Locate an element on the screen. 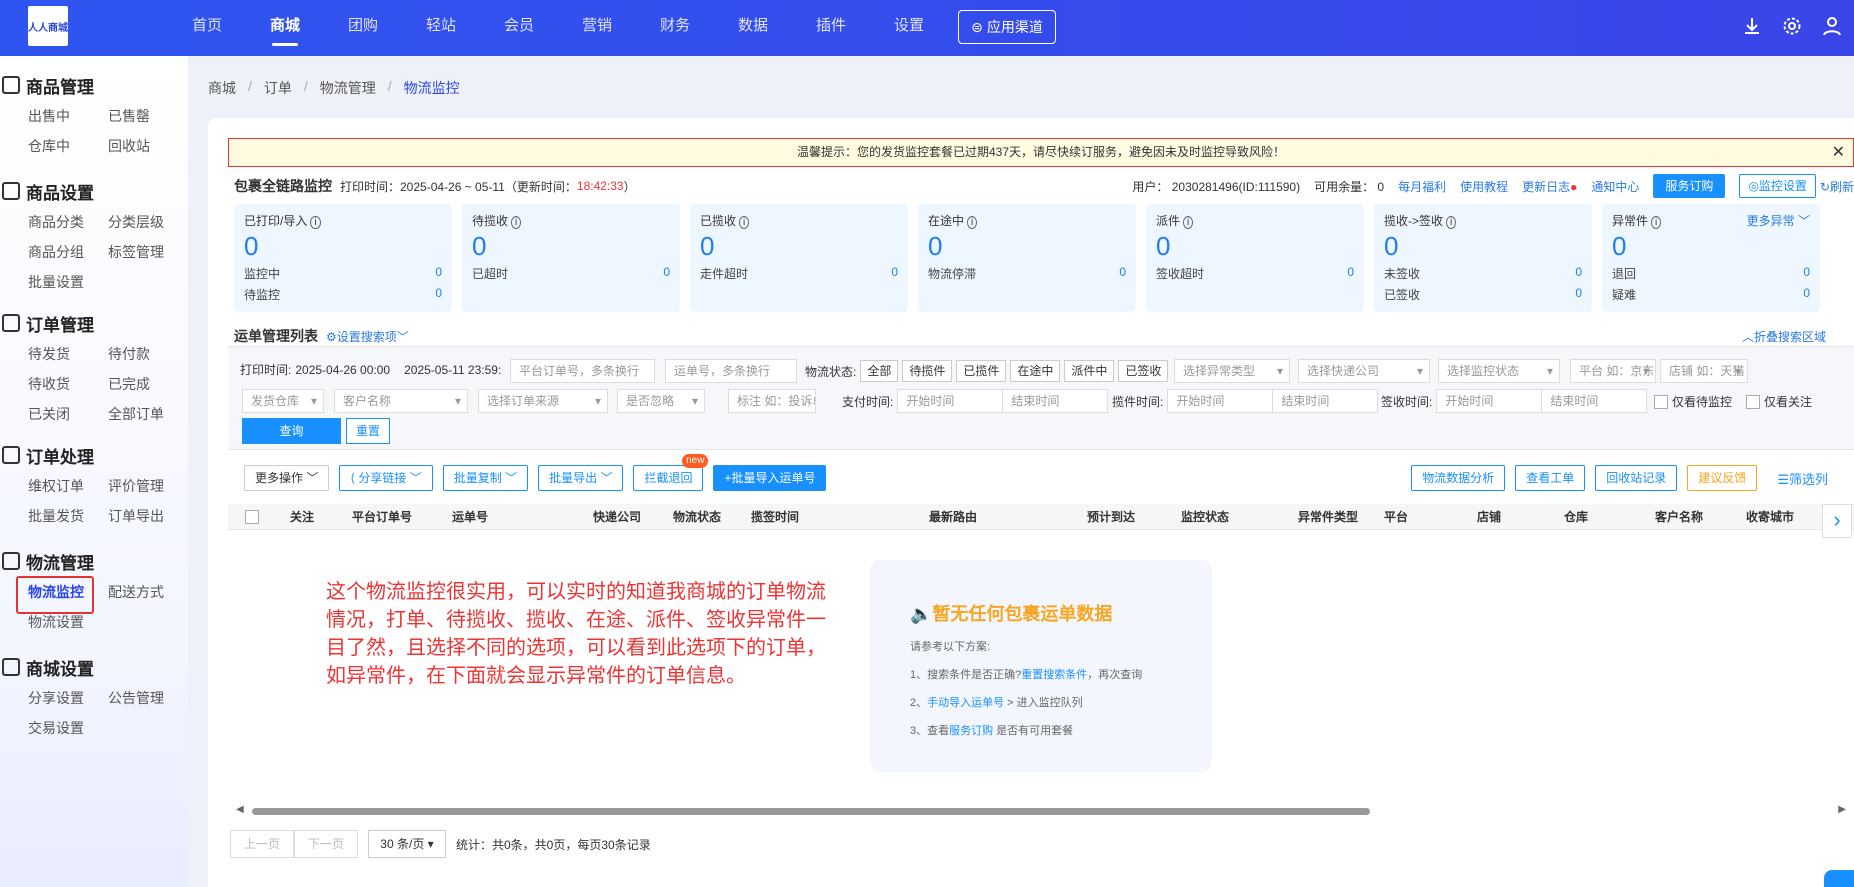 Image resolution: width=1854 pixels, height=887 pixels. action-button-3: 批量导出 ﹀ is located at coordinates (581, 478).